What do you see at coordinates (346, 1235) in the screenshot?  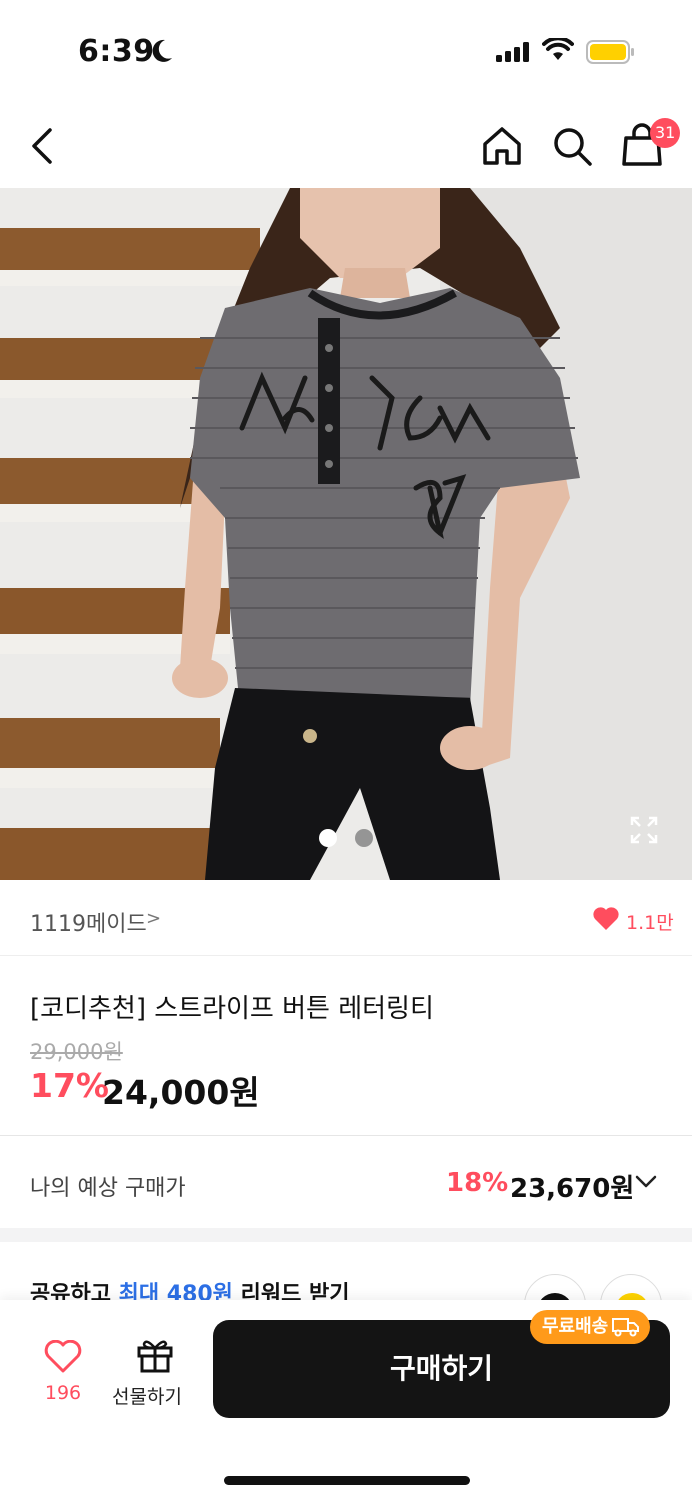 I see `section-divider` at bounding box center [346, 1235].